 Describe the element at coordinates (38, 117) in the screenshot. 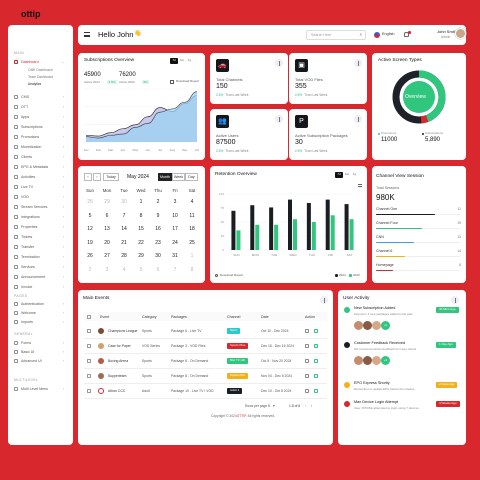

I see `sidebar-item-apps: Apps ›` at that location.